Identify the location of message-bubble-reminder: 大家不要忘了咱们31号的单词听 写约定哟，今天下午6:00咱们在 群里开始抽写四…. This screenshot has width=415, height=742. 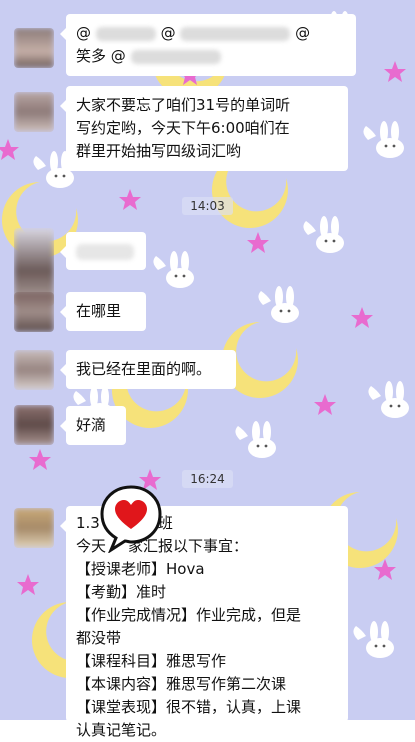
(204, 128).